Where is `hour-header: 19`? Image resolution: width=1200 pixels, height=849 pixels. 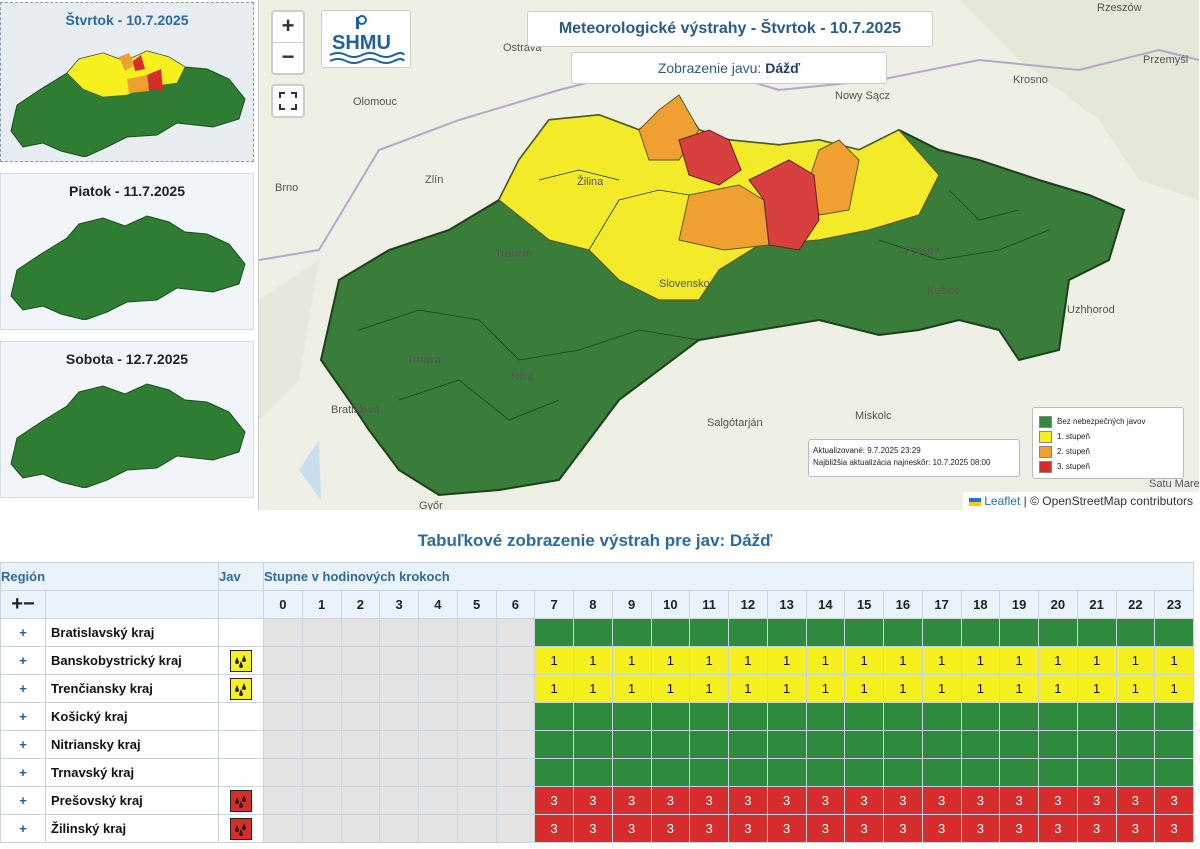
hour-header: 19 is located at coordinates (1019, 604).